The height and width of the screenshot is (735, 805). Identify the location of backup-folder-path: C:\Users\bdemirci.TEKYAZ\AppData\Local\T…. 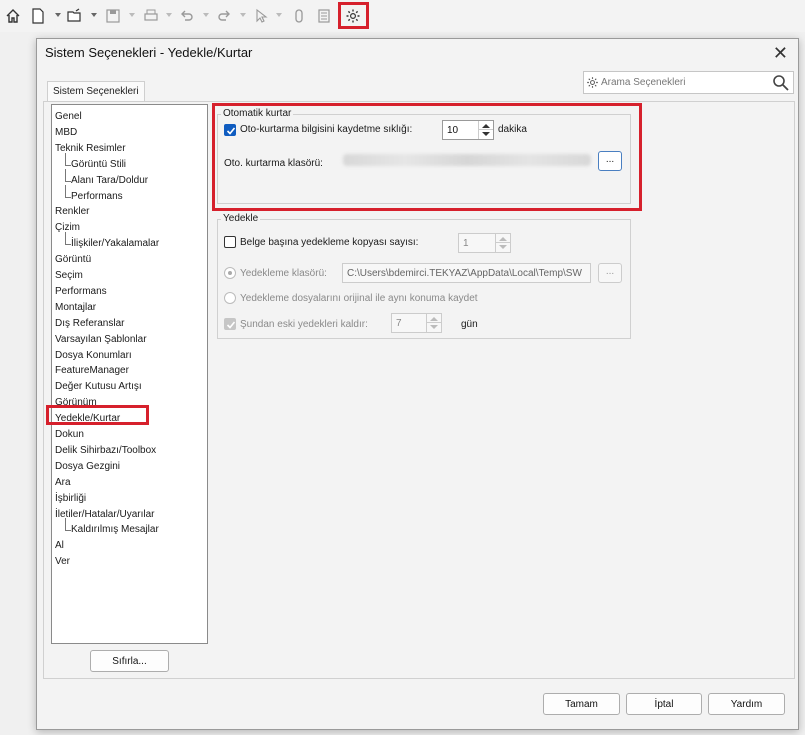
(466, 273).